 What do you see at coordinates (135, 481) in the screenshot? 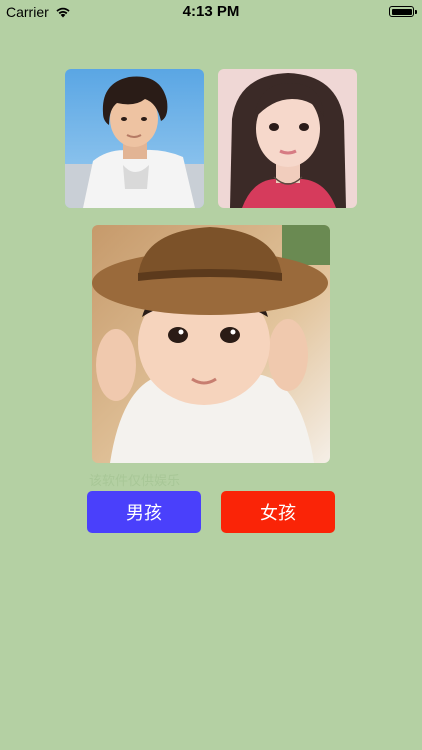
I see `disclaimer-text: 该软件仅供娱乐` at bounding box center [135, 481].